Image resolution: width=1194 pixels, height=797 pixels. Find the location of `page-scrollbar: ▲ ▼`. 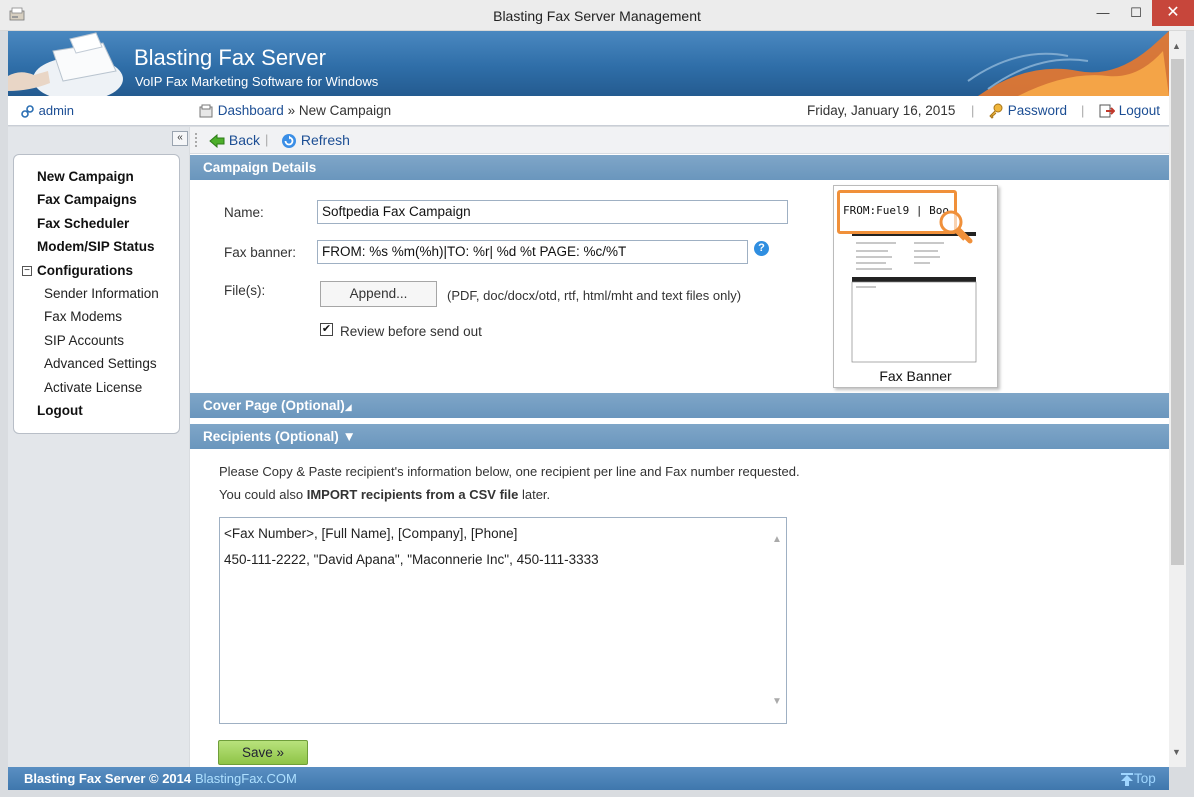

page-scrollbar: ▲ ▼ is located at coordinates (1177, 399).